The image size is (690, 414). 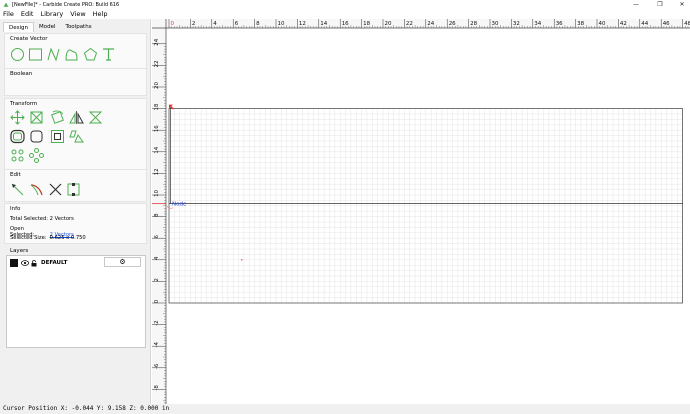 What do you see at coordinates (644, 24) in the screenshot?
I see `x-tick-label: 44` at bounding box center [644, 24].